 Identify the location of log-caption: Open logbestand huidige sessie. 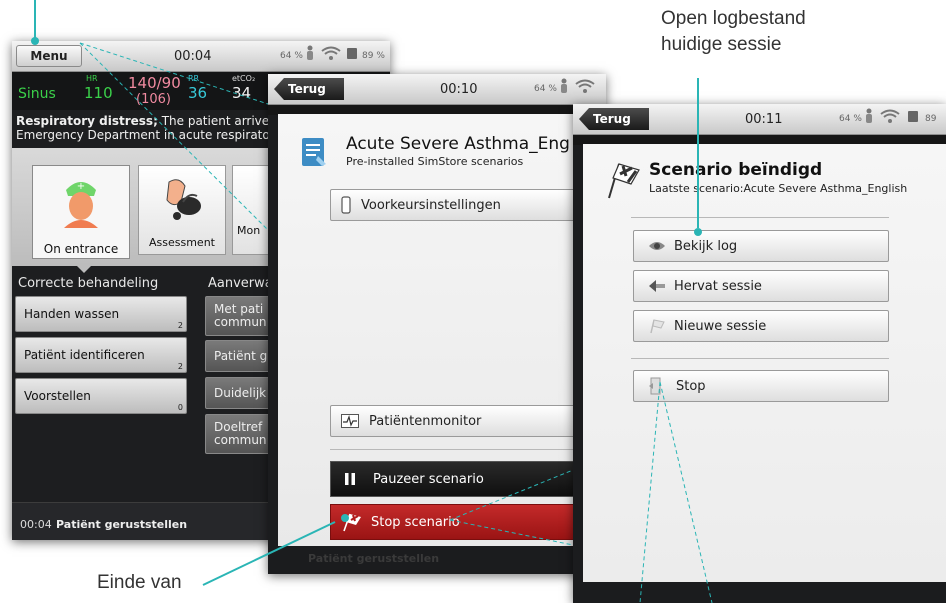
(733, 32).